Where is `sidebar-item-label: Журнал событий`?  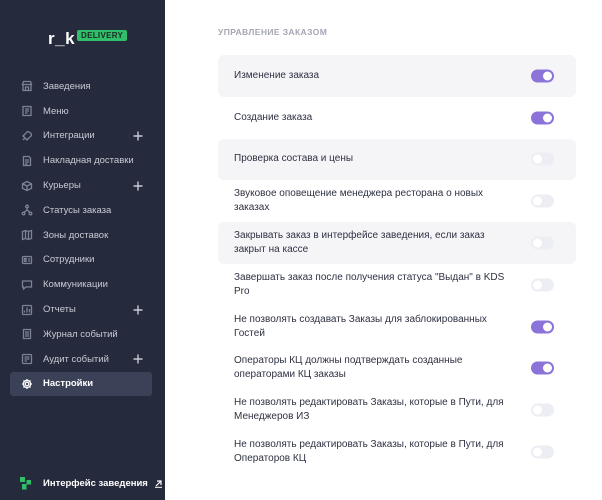 sidebar-item-label: Журнал событий is located at coordinates (80, 334).